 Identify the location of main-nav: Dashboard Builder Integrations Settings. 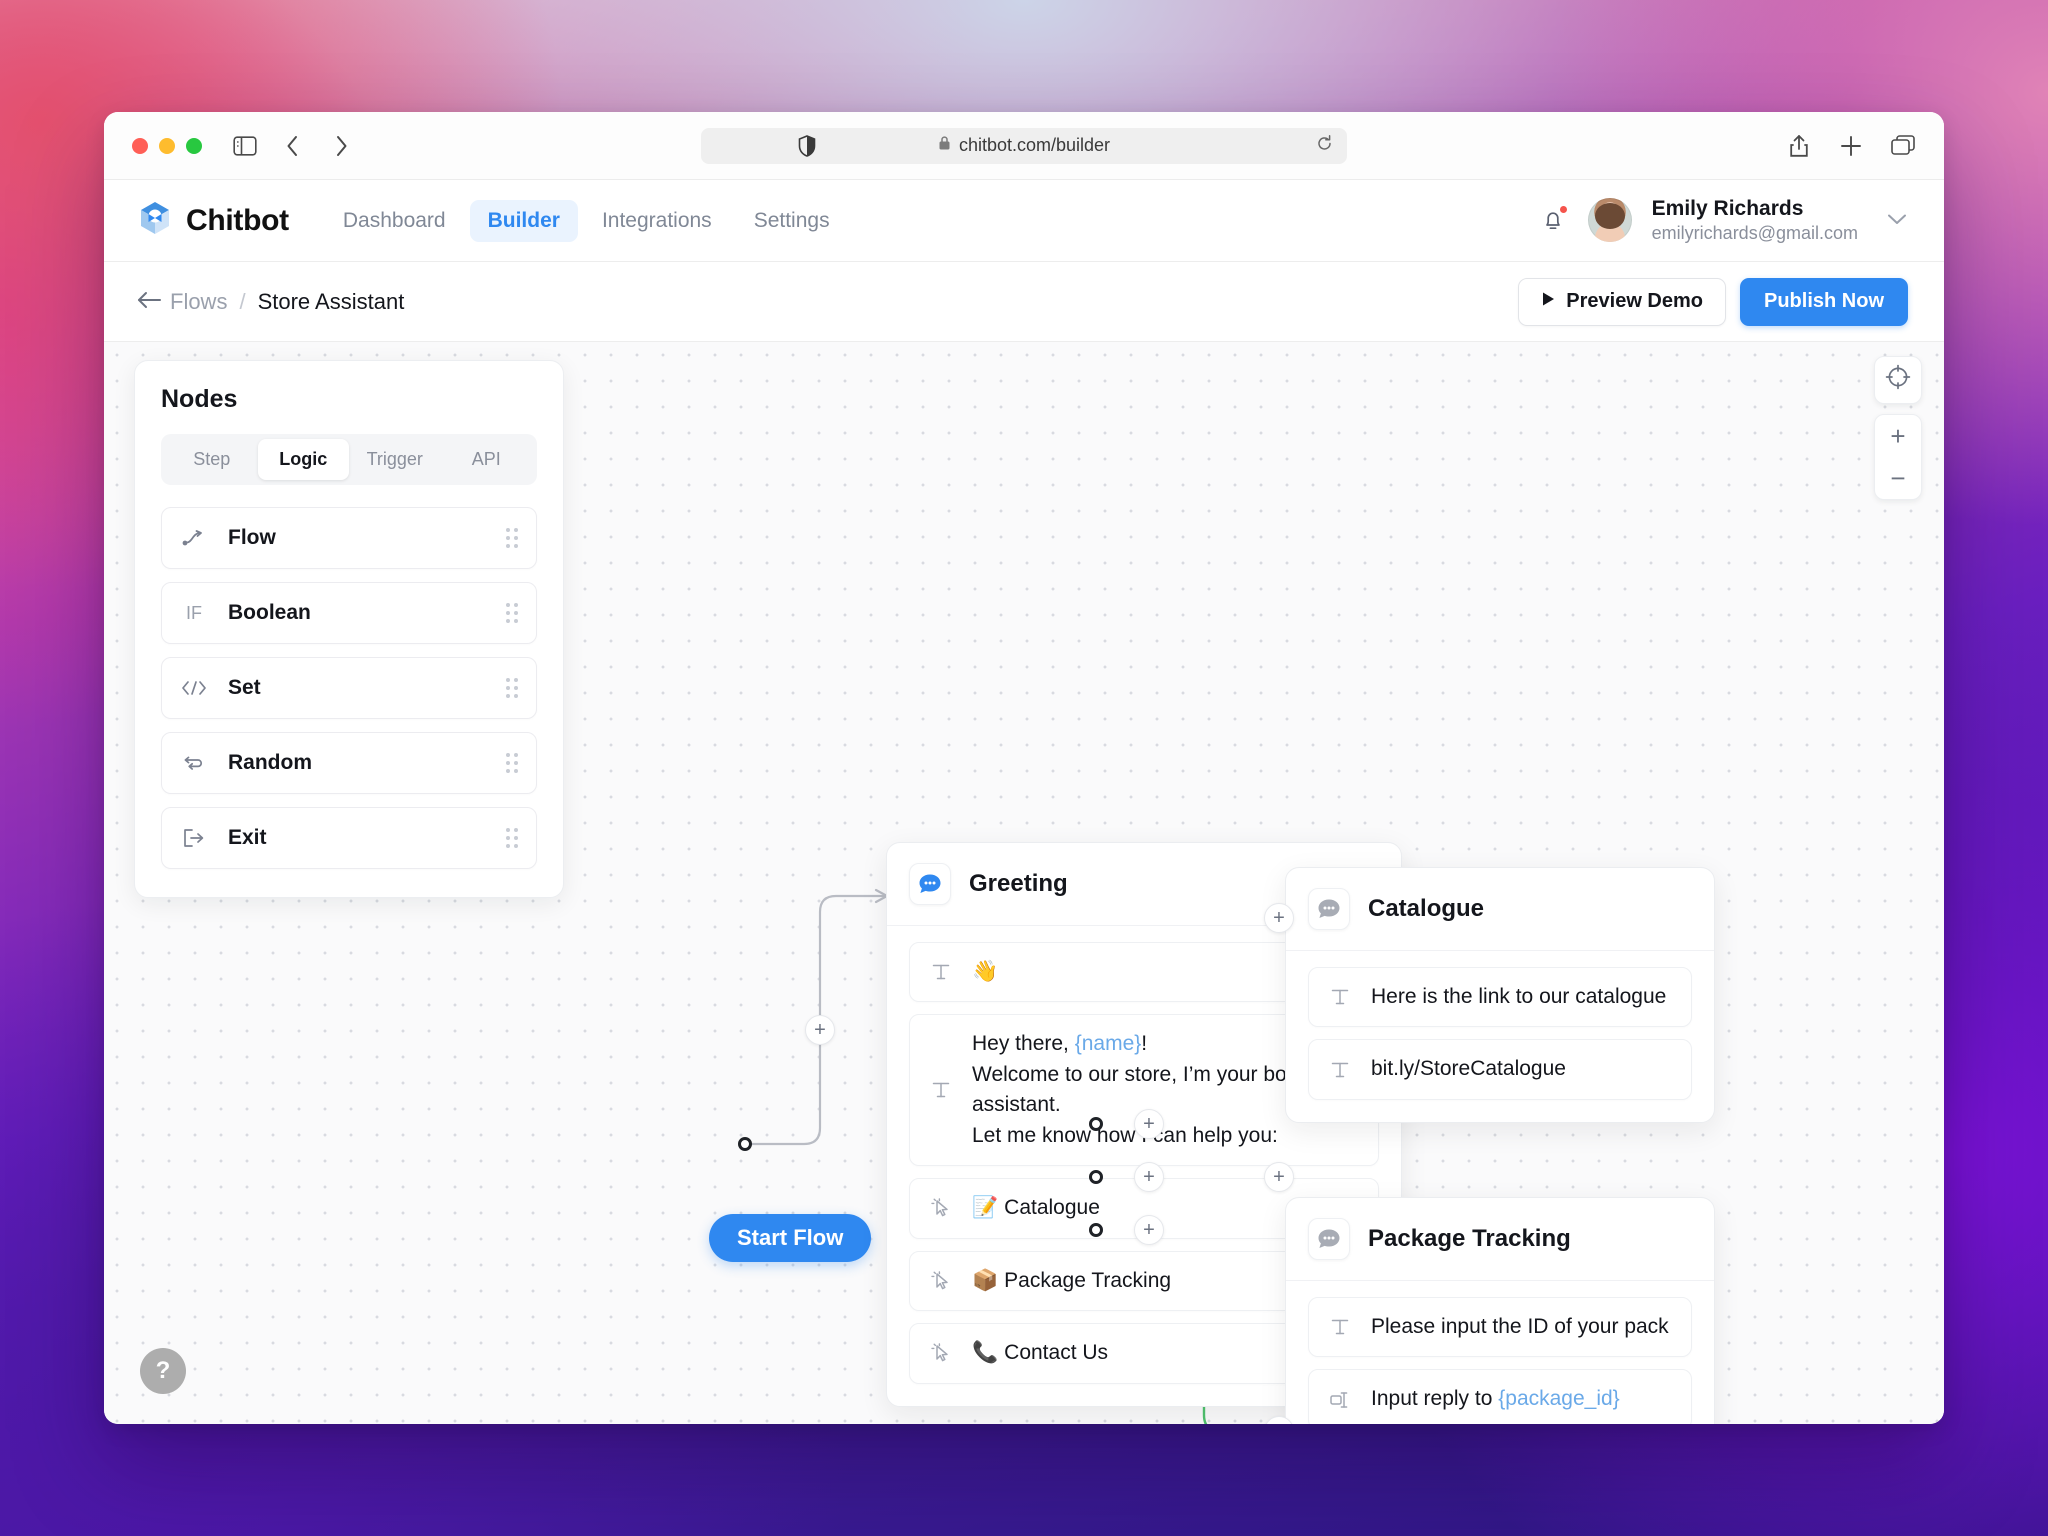
(586, 220).